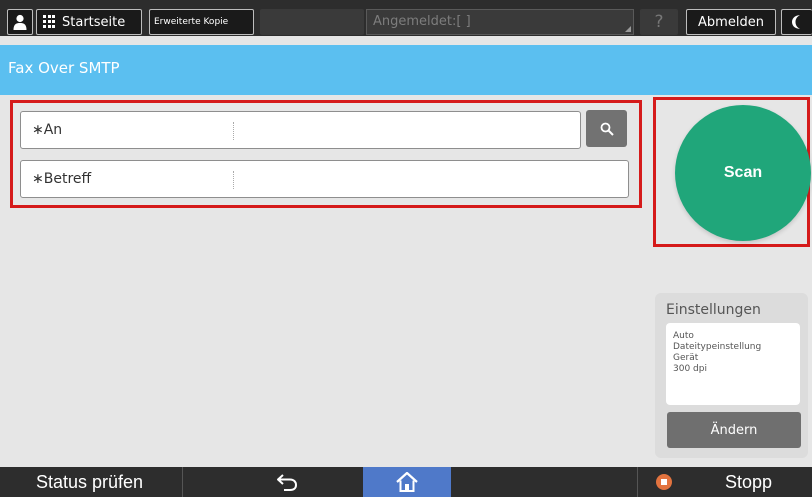  I want to click on stop-hand-icon, so click(664, 482).